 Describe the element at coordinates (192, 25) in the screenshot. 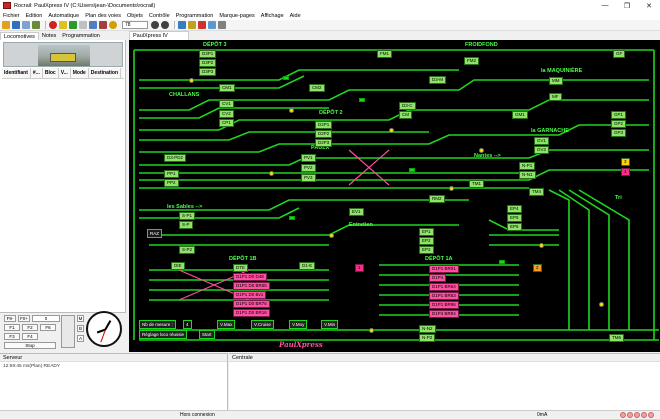

I see `settings-icon` at that location.